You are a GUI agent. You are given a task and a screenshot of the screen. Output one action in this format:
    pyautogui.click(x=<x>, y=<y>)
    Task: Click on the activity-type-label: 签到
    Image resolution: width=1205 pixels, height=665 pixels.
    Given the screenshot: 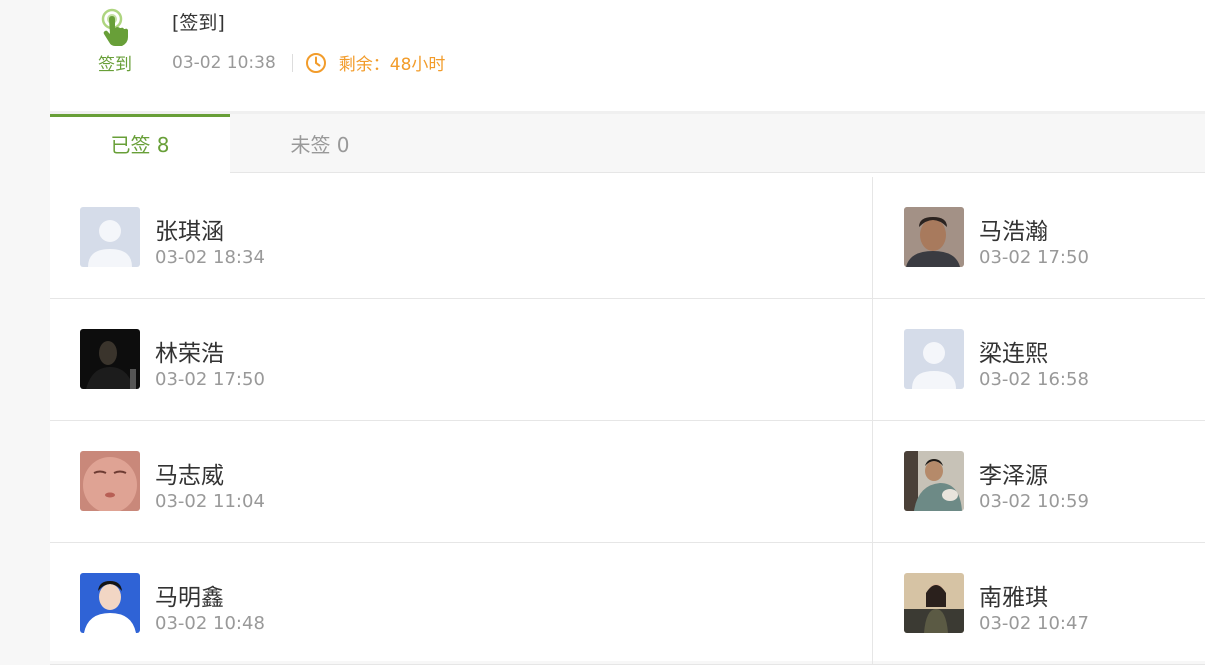 What is the action you would take?
    pyautogui.click(x=115, y=65)
    